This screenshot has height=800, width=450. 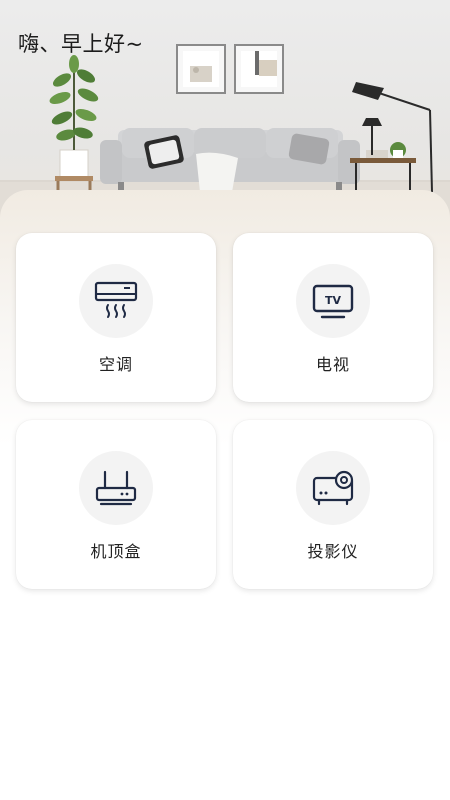 I want to click on icon-badge: TV, so click(x=333, y=301).